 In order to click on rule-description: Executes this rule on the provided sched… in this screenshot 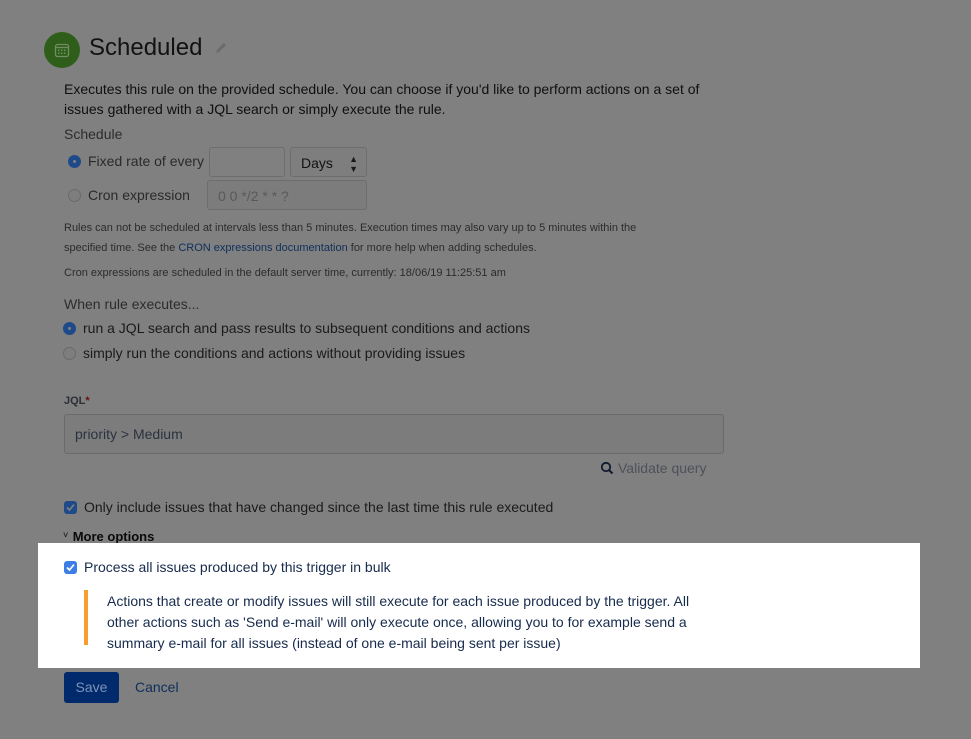, I will do `click(382, 99)`.